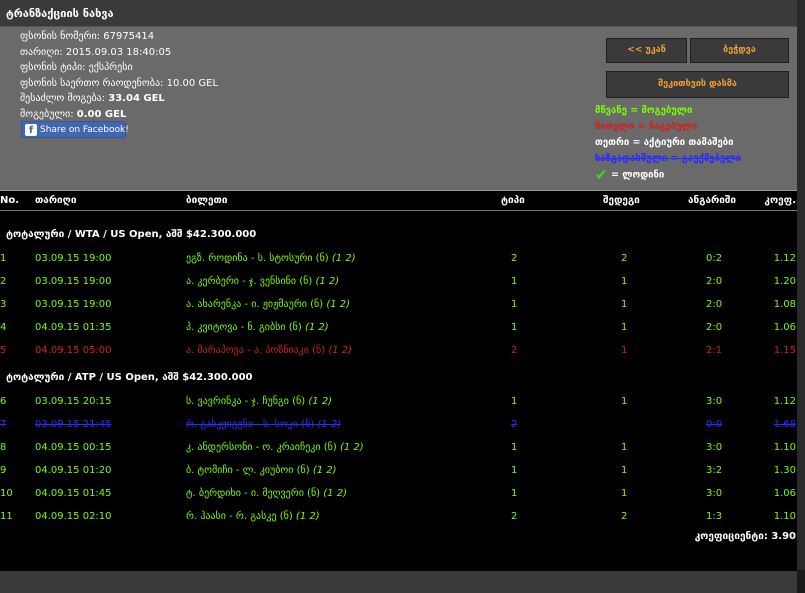 This screenshot has width=805, height=593. What do you see at coordinates (3, 424) in the screenshot?
I see `row-number: 7` at bounding box center [3, 424].